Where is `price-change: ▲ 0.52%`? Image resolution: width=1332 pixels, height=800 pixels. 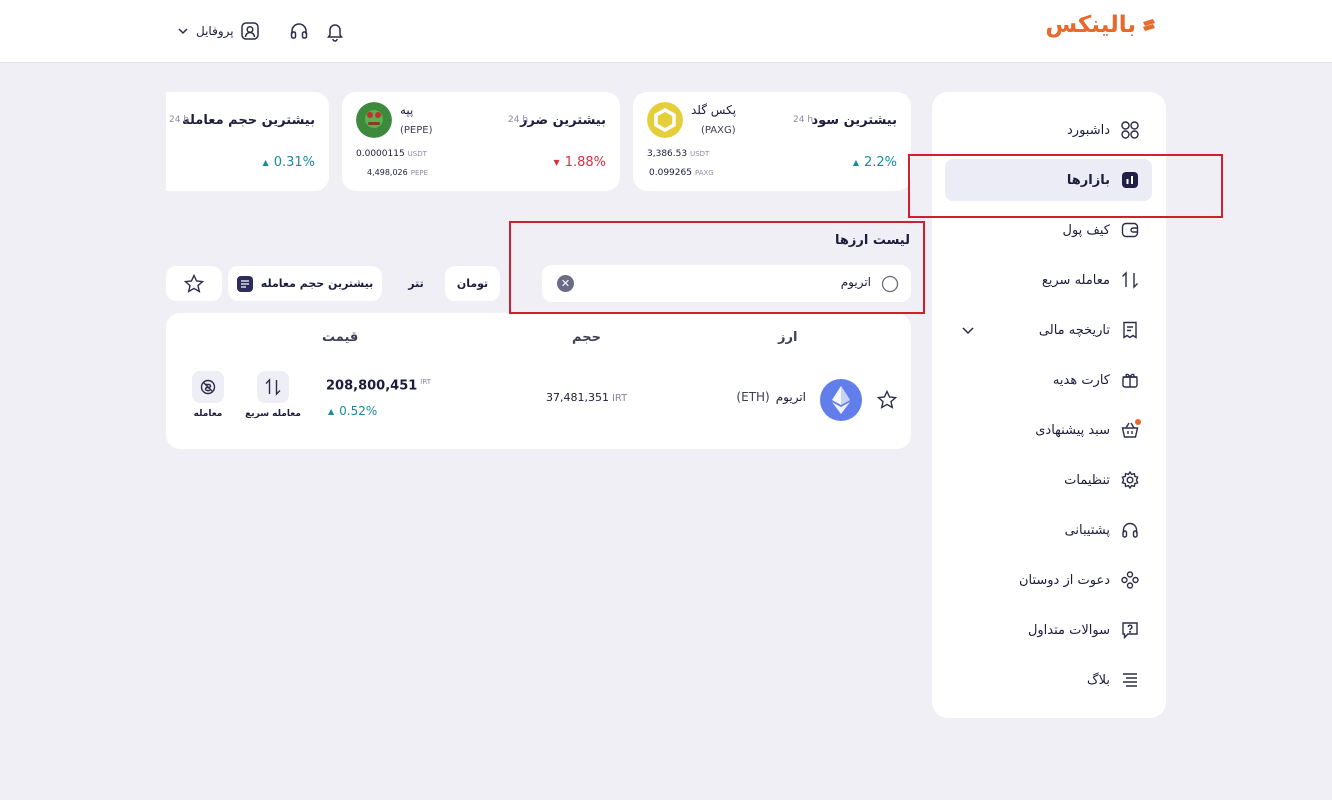
price-change: ▲ 0.52% is located at coordinates (352, 411).